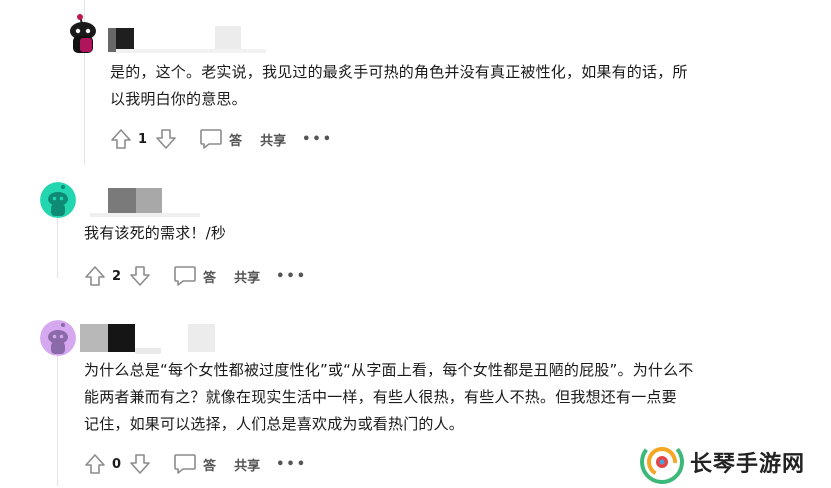 The image size is (831, 488). What do you see at coordinates (399, 72) in the screenshot?
I see `comment-body-line: 是的，这个。老实说，我见过的最炙手可热的角色并没有真正被性化，如果有的话，所` at bounding box center [399, 72].